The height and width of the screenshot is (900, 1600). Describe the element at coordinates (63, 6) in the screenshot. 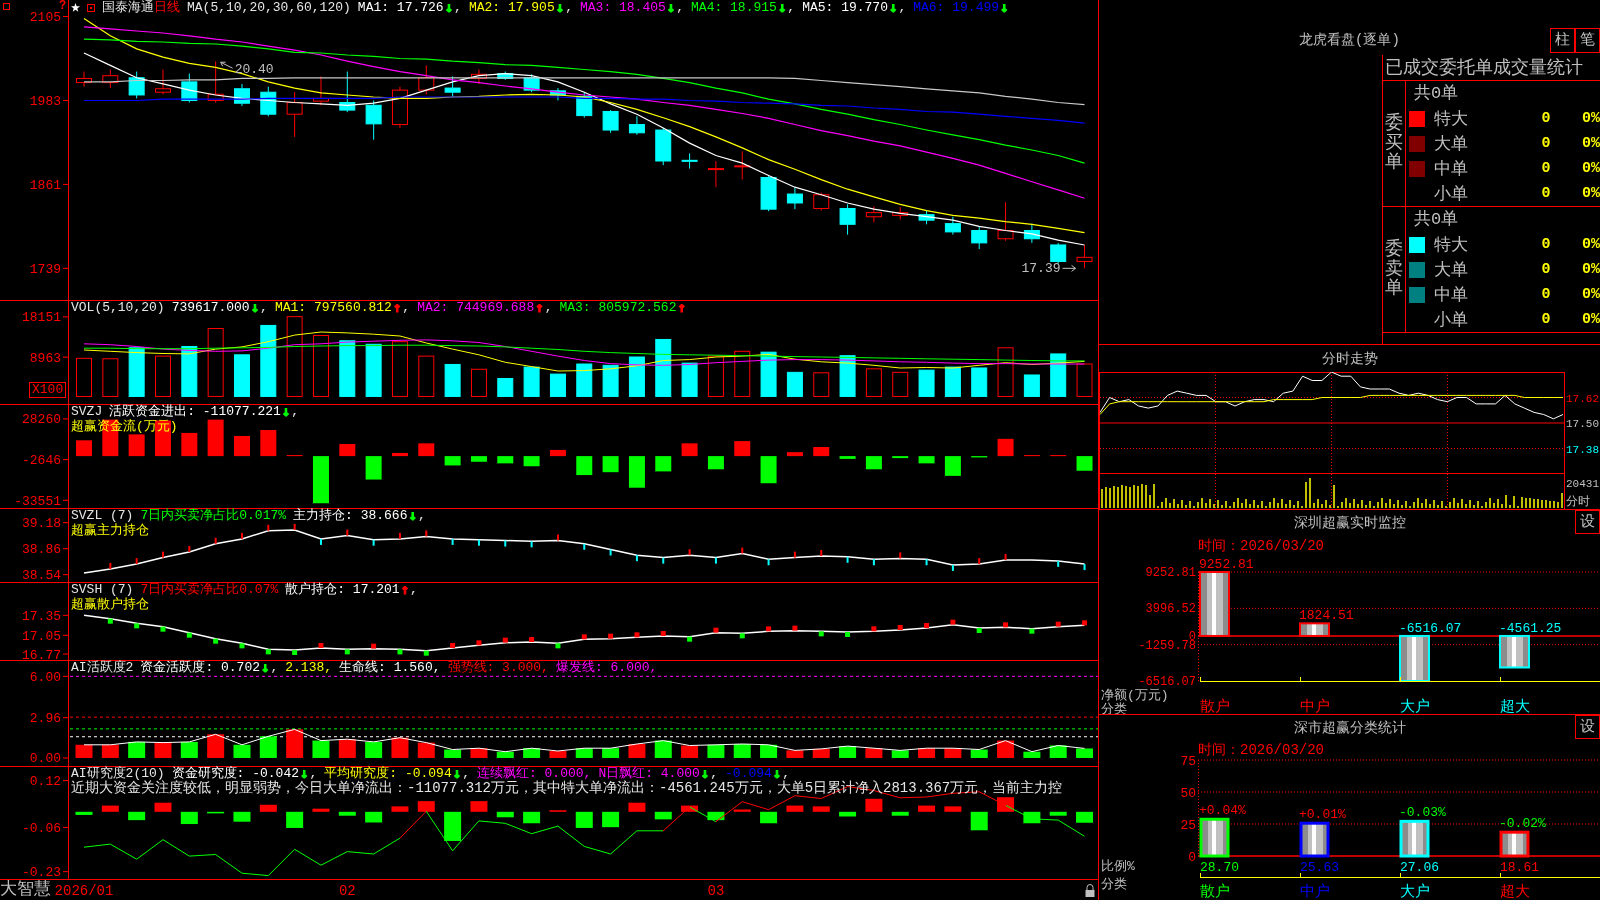

I see `help-mark: ?` at that location.